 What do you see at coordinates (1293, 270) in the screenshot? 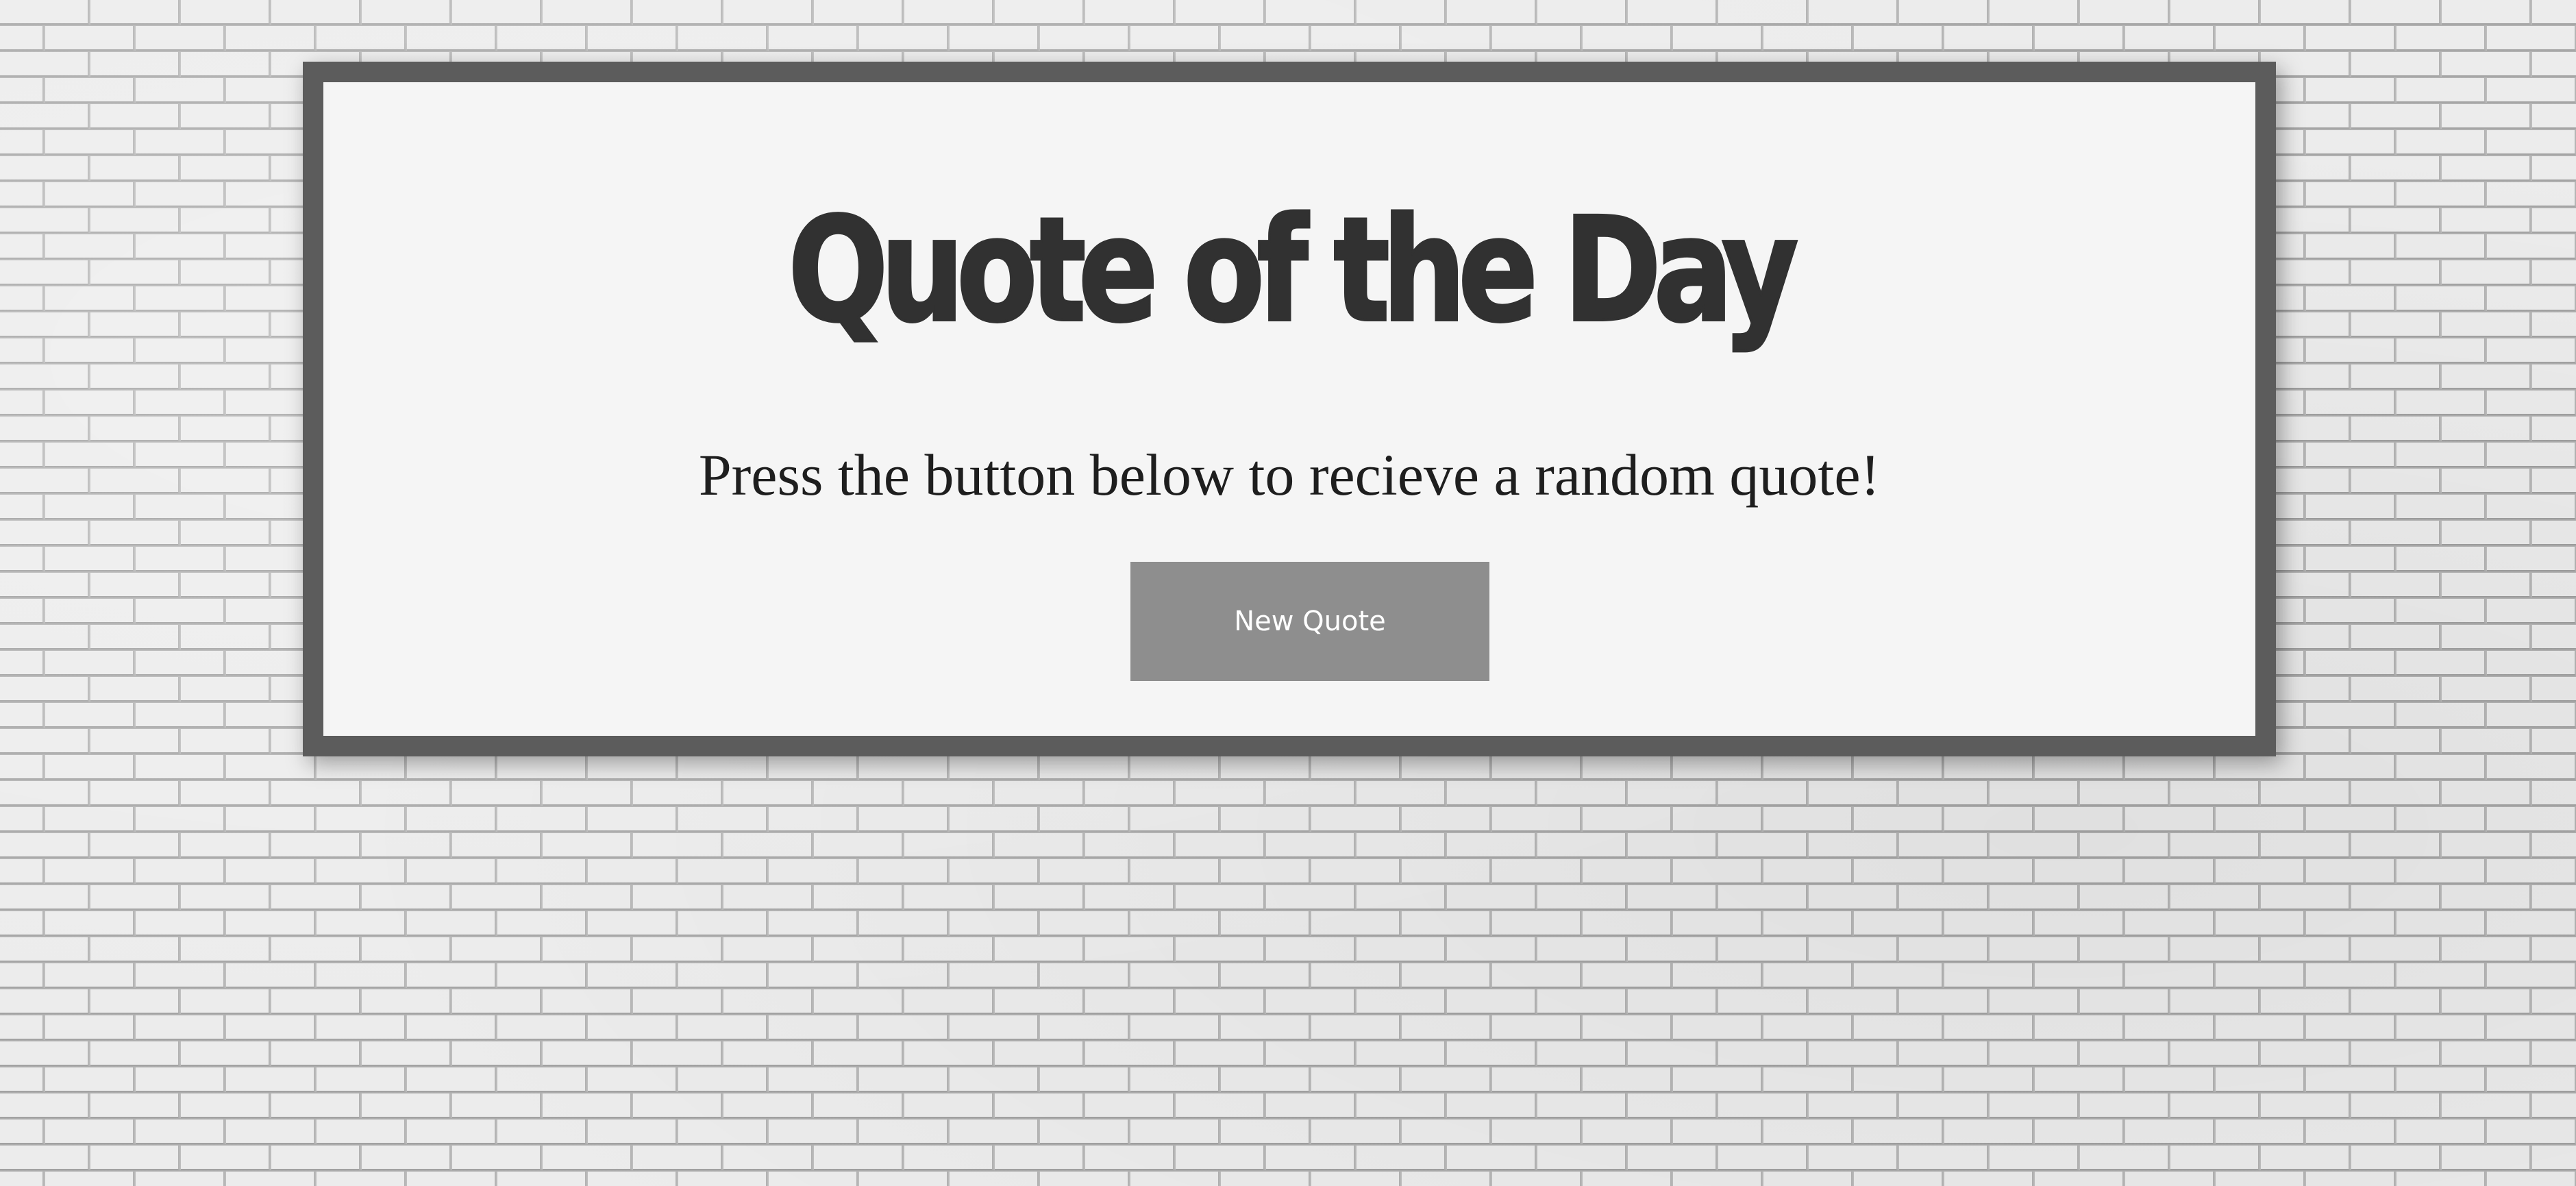
I see `page-title: Quote of the Day` at bounding box center [1293, 270].